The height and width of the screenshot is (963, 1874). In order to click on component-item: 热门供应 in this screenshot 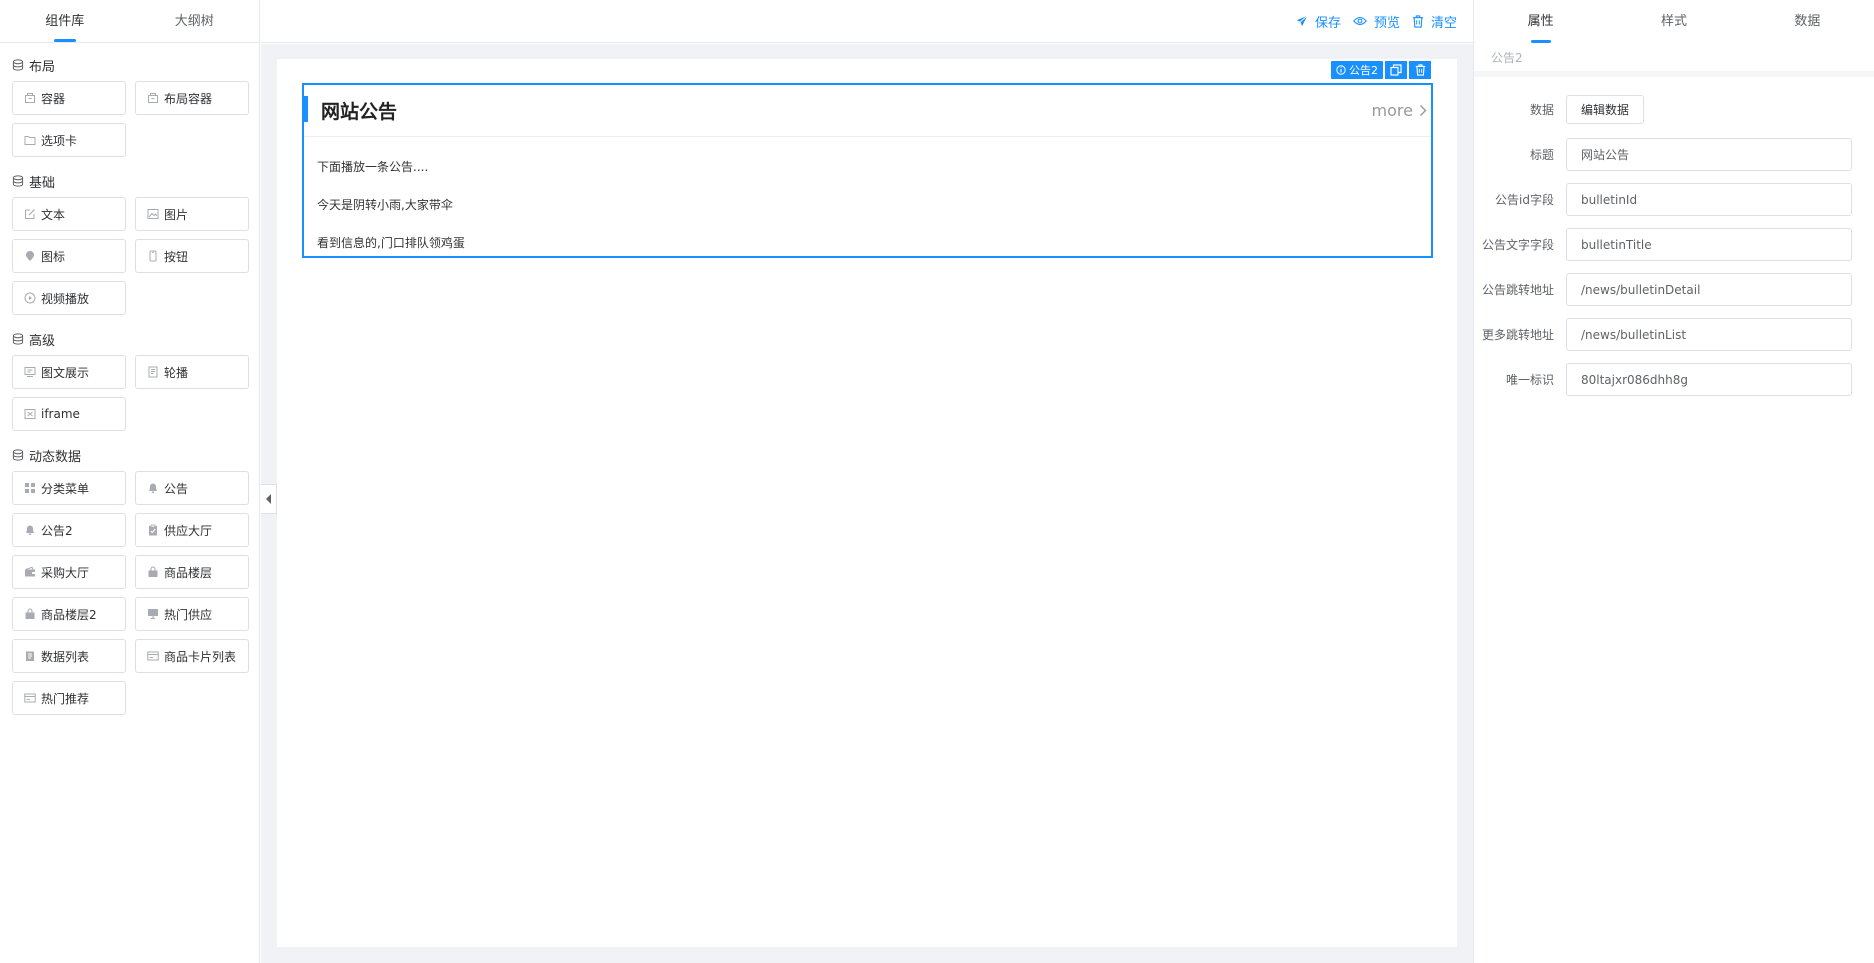, I will do `click(192, 614)`.